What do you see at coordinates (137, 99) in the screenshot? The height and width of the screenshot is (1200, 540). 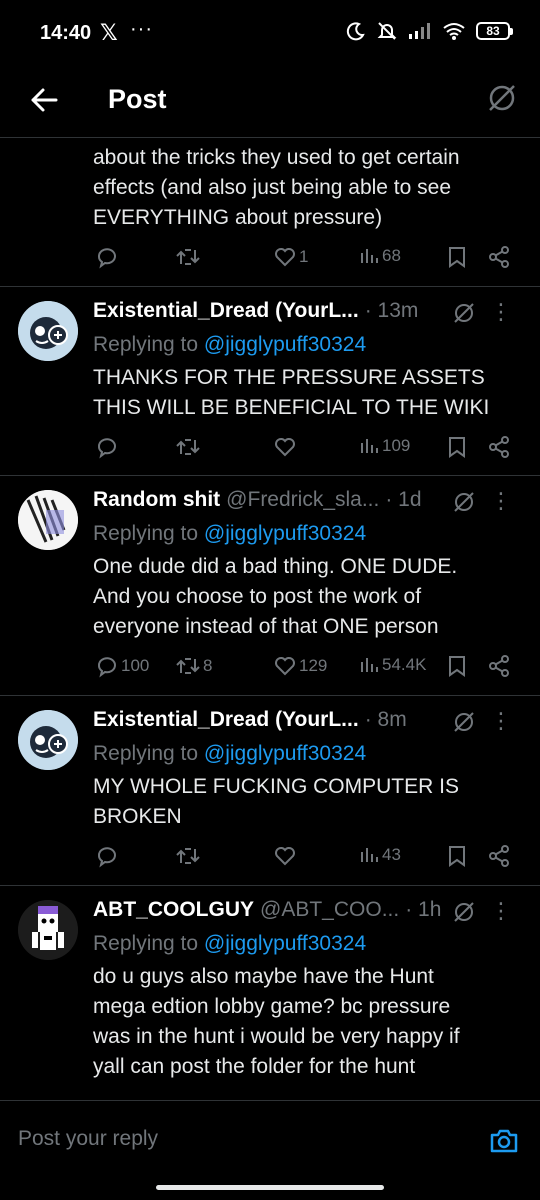 I see `page-title: Post` at bounding box center [137, 99].